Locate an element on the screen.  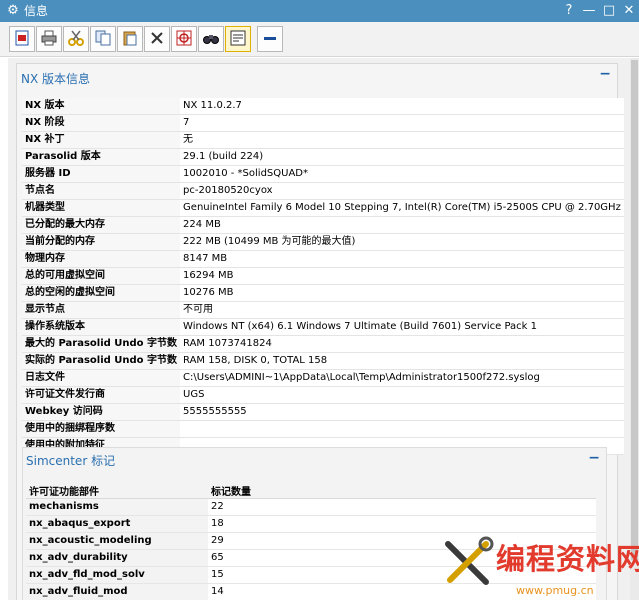
copy-button is located at coordinates (103, 39).